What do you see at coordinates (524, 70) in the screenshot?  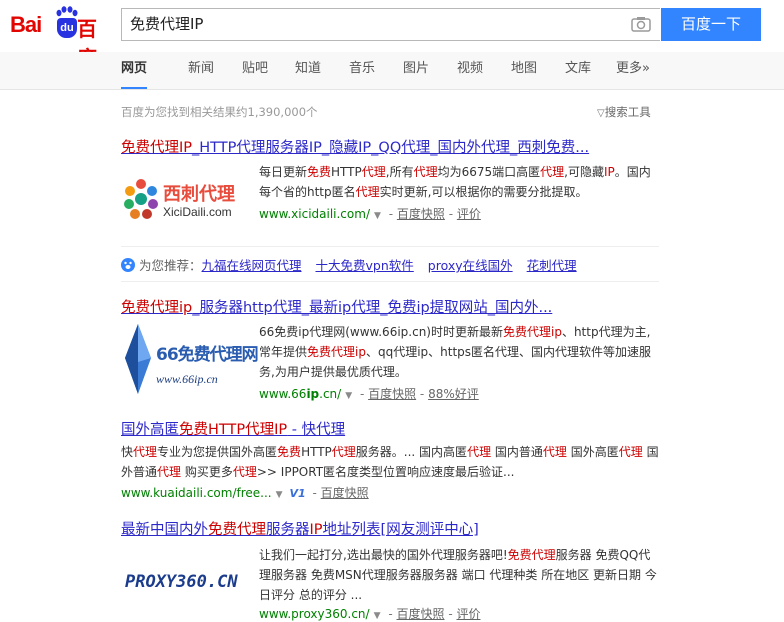 I see `tab-map: 地图` at bounding box center [524, 70].